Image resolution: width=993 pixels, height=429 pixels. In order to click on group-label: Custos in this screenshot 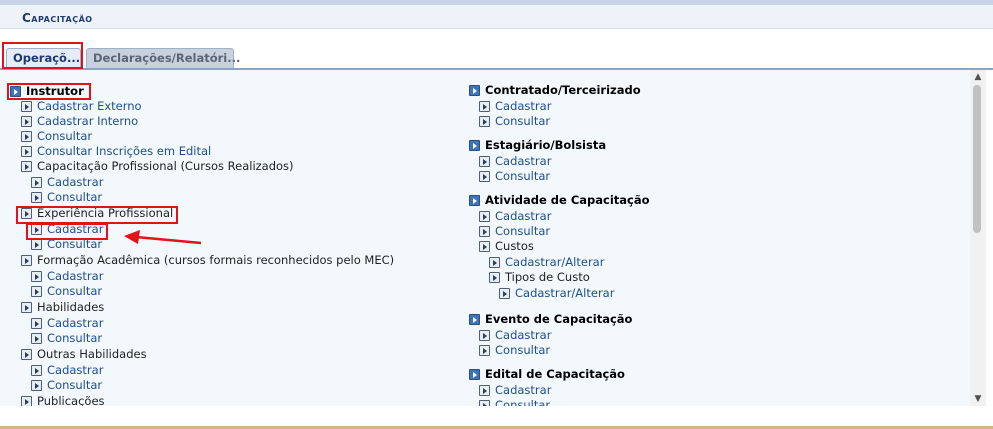, I will do `click(514, 246)`.